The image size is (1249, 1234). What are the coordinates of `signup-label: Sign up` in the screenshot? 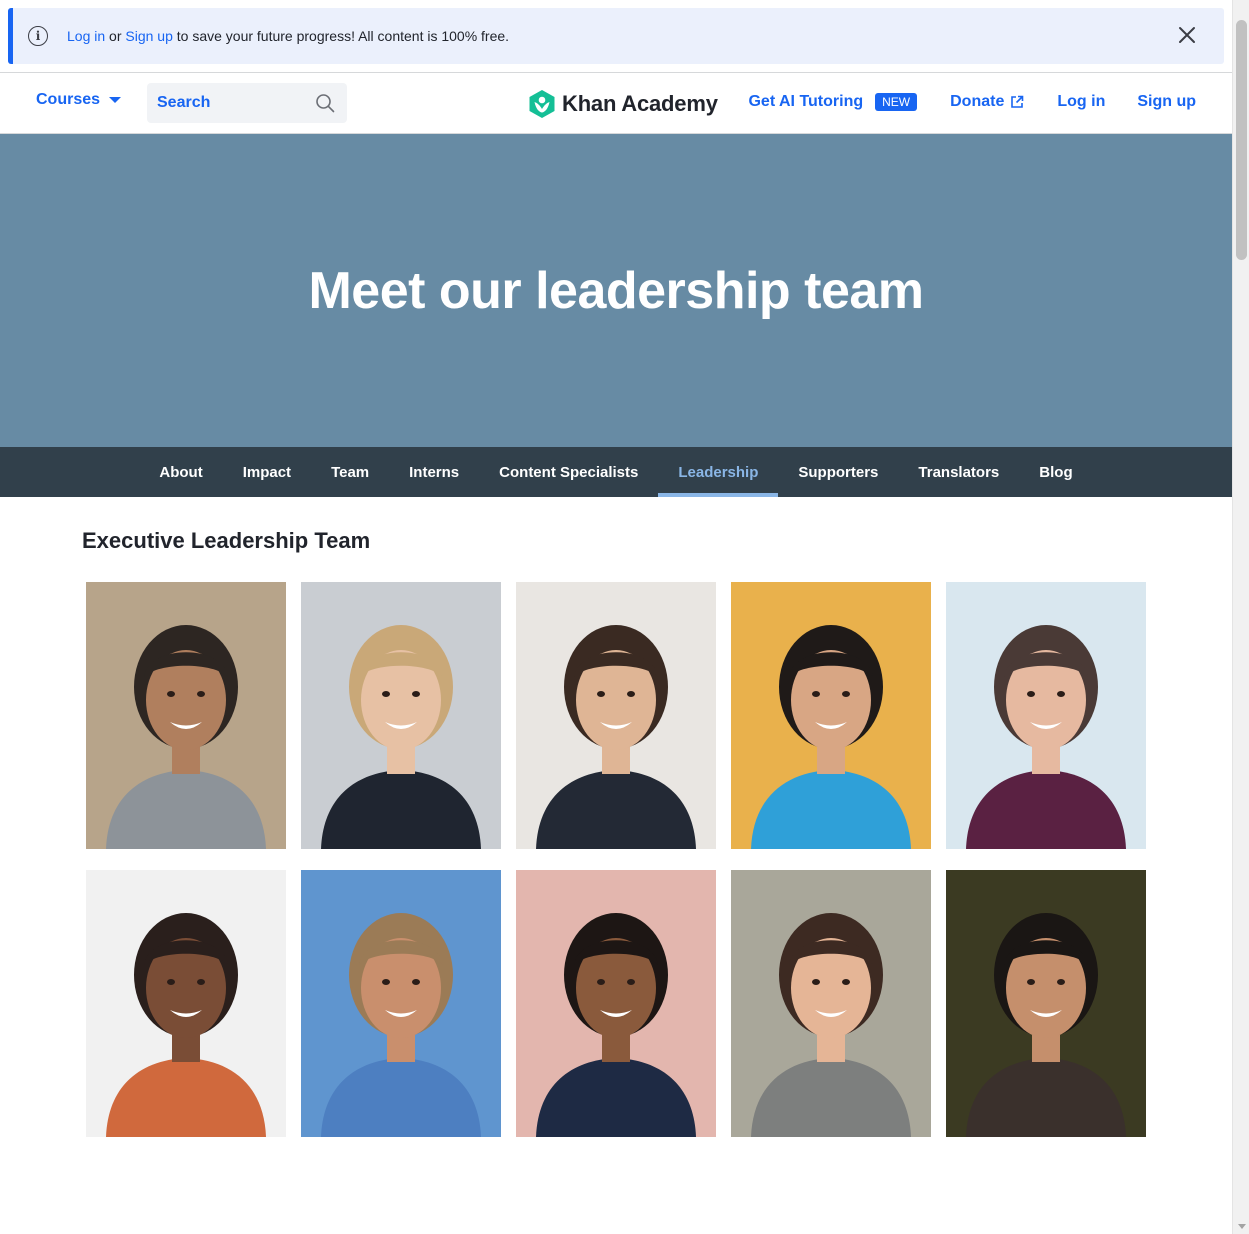 It's located at (1166, 101).